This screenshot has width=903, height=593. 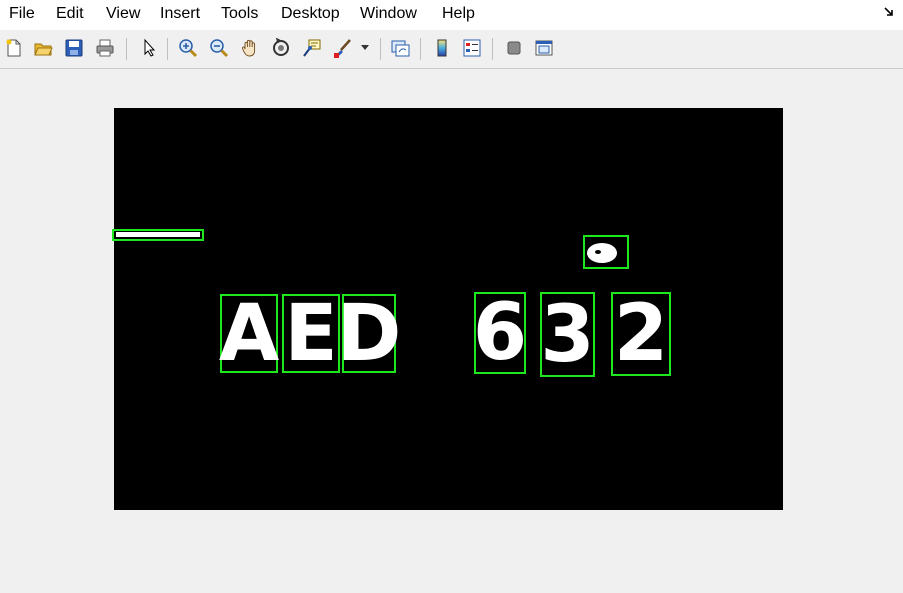 I want to click on show-plot-tools-icon, so click(x=544, y=48).